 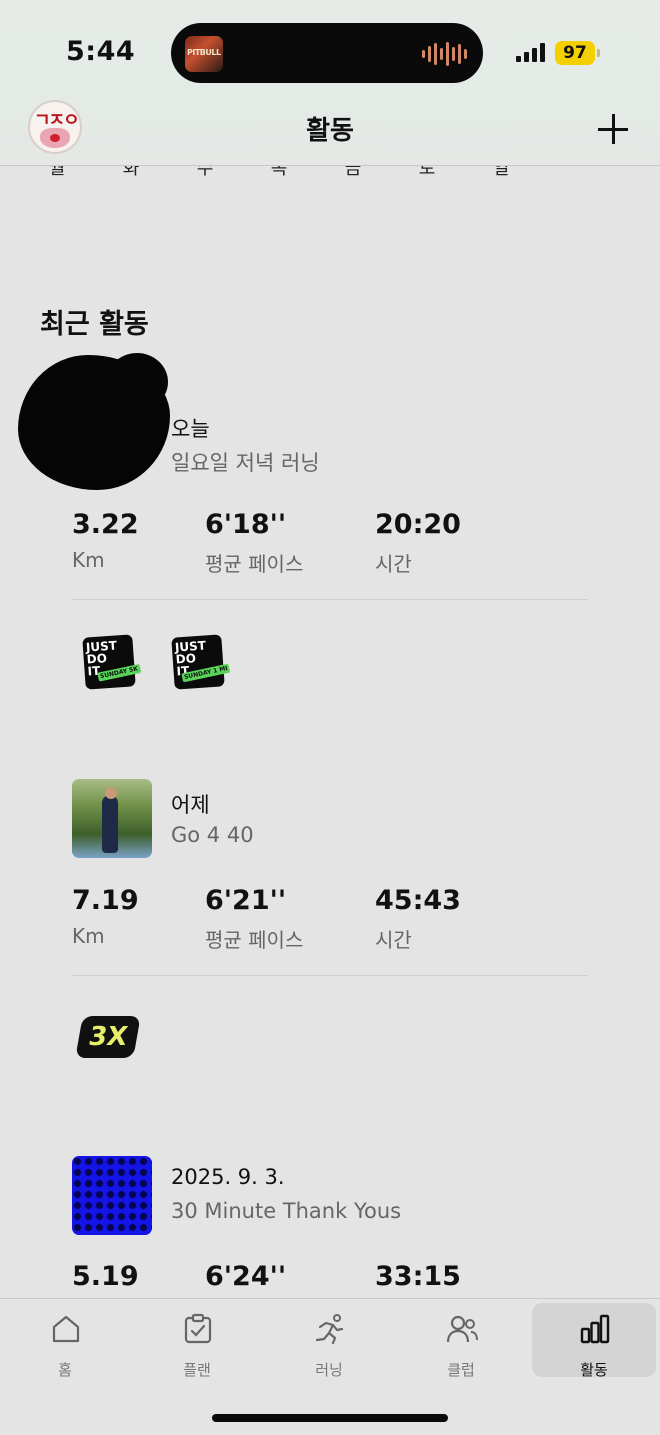 What do you see at coordinates (105, 1276) in the screenshot?
I see `distance-value: 5.19` at bounding box center [105, 1276].